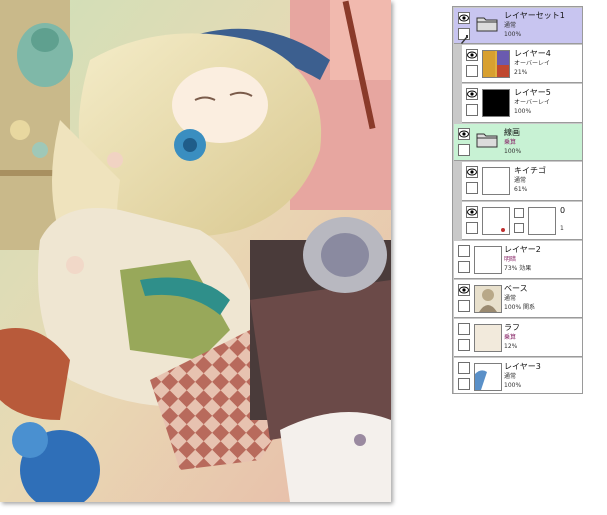 Image resolution: width=607 pixels, height=515 pixels. What do you see at coordinates (522, 221) in the screenshot?
I see `layer-row-masked: 0 1` at bounding box center [522, 221].